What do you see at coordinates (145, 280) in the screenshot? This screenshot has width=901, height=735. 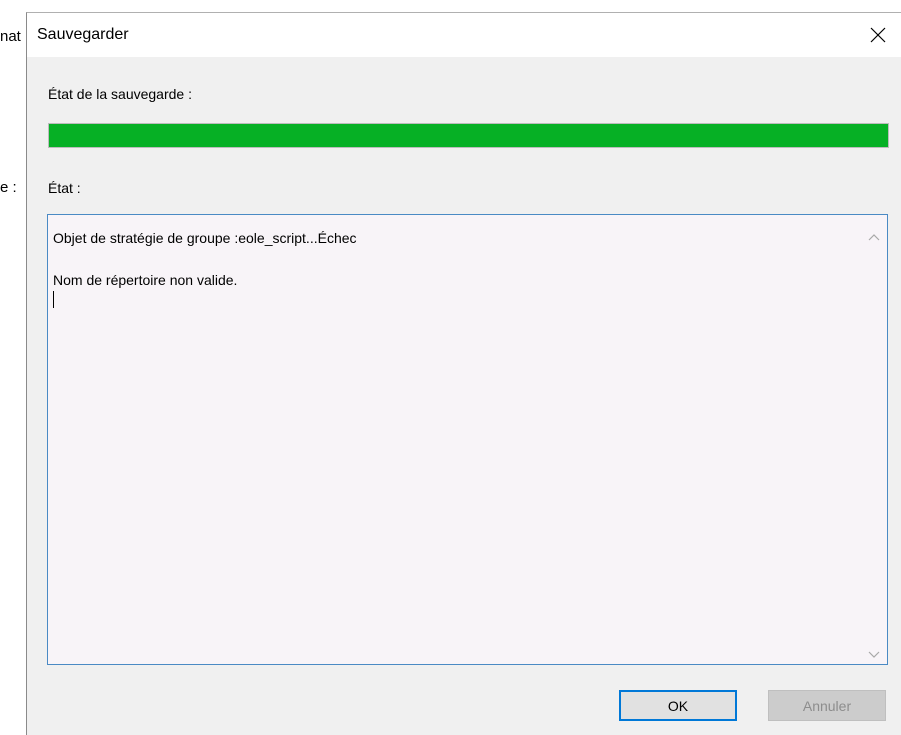 I see `status-line: Nom de répertoire non valide.` at bounding box center [145, 280].